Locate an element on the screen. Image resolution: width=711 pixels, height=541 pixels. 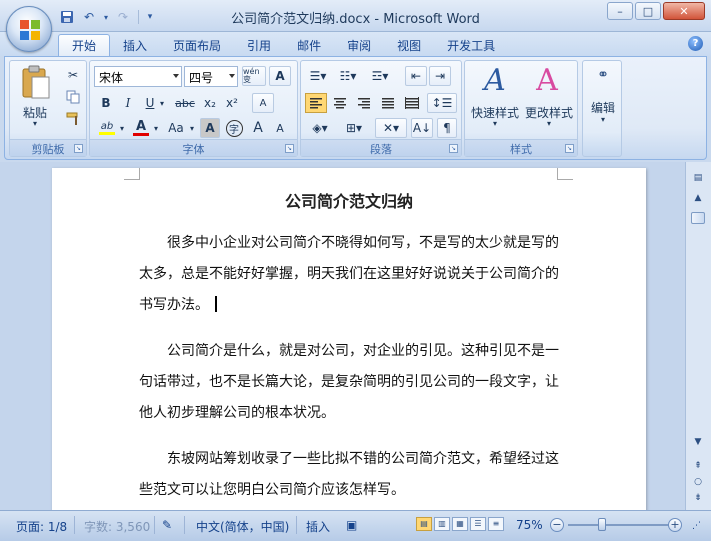
scroll-up-icon: ▲ is located at coordinates (698, 198).